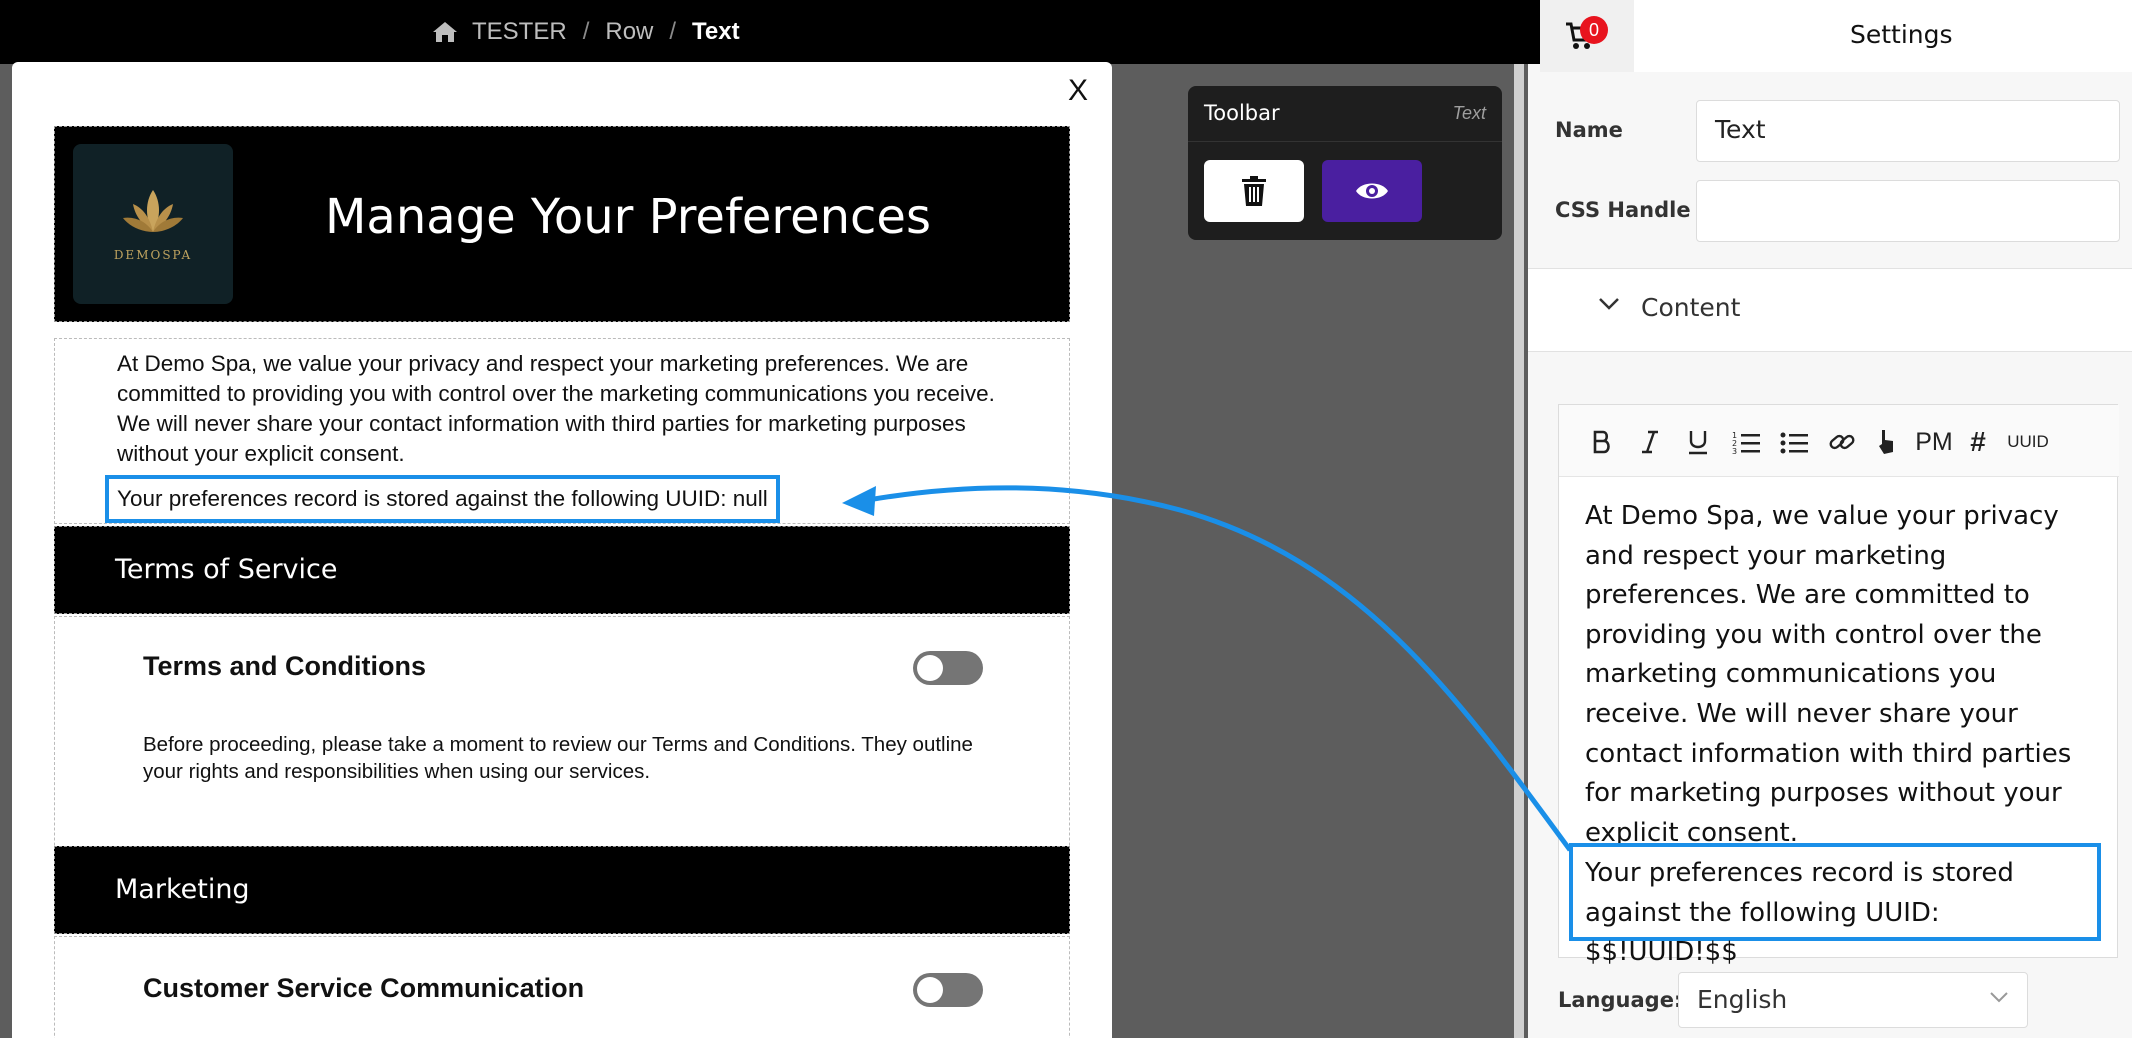  I want to click on breadcrumb-item-text: Text, so click(716, 31).